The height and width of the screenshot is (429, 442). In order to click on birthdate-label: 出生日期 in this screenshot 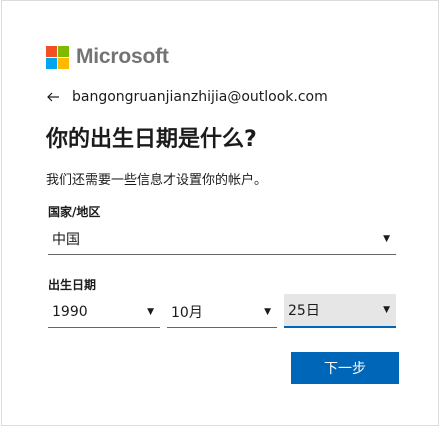, I will do `click(72, 285)`.